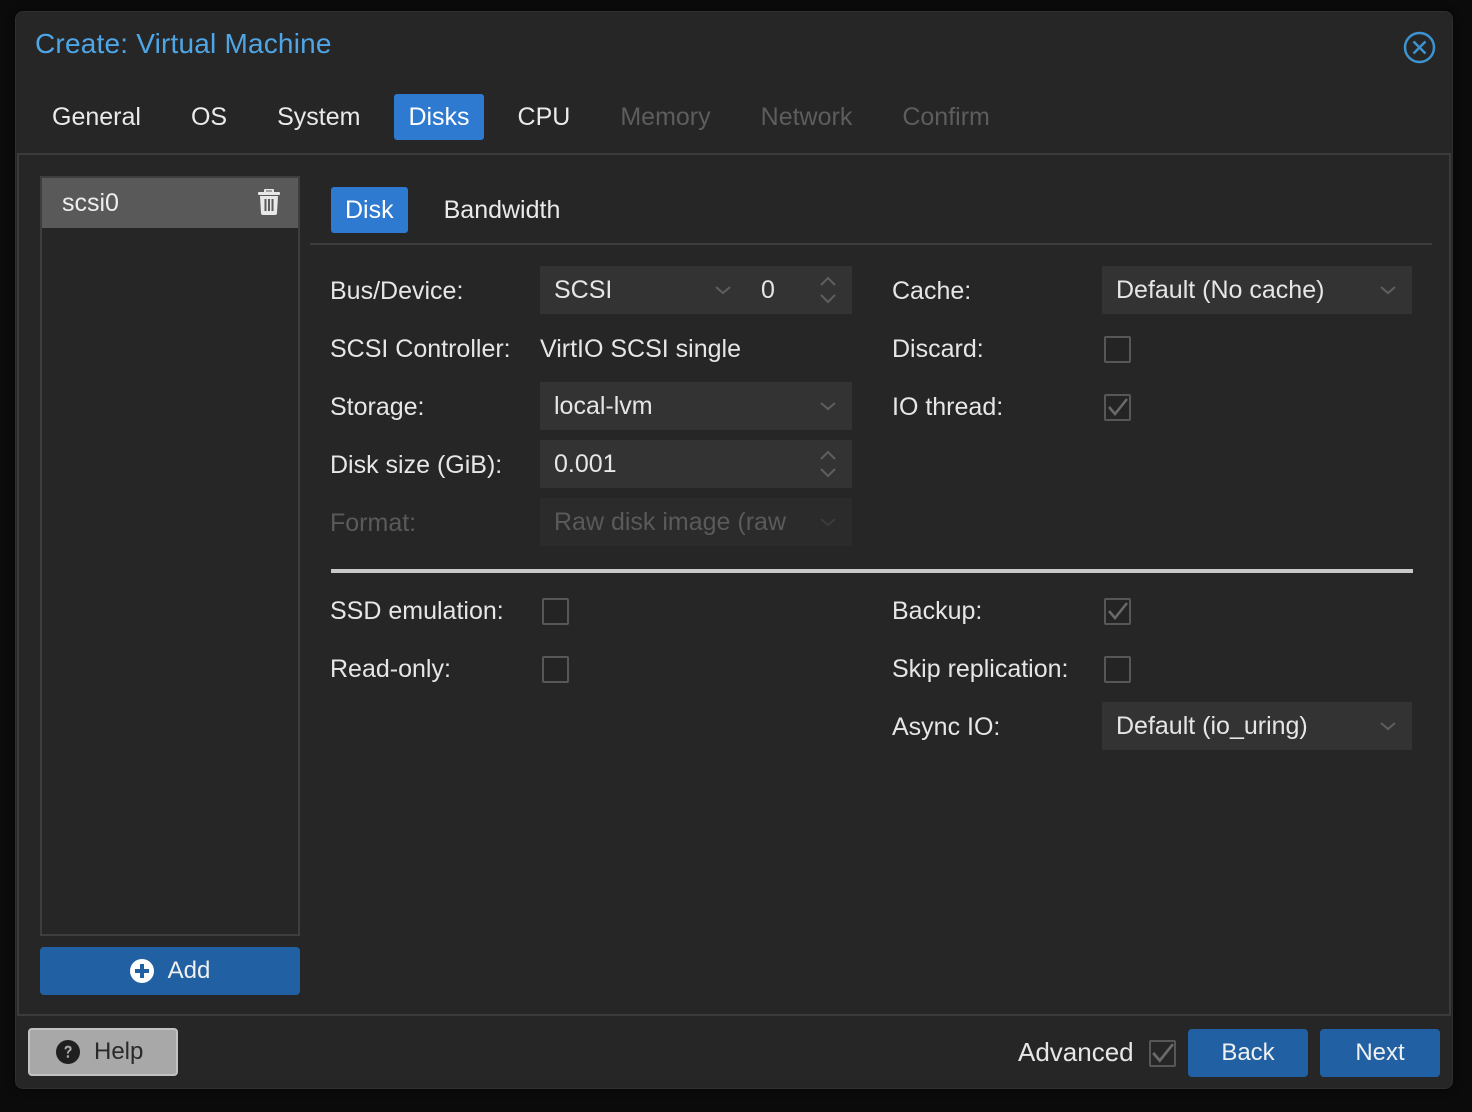 This screenshot has height=1112, width=1472. What do you see at coordinates (585, 463) in the screenshot?
I see `disk-size-value: 0.001` at bounding box center [585, 463].